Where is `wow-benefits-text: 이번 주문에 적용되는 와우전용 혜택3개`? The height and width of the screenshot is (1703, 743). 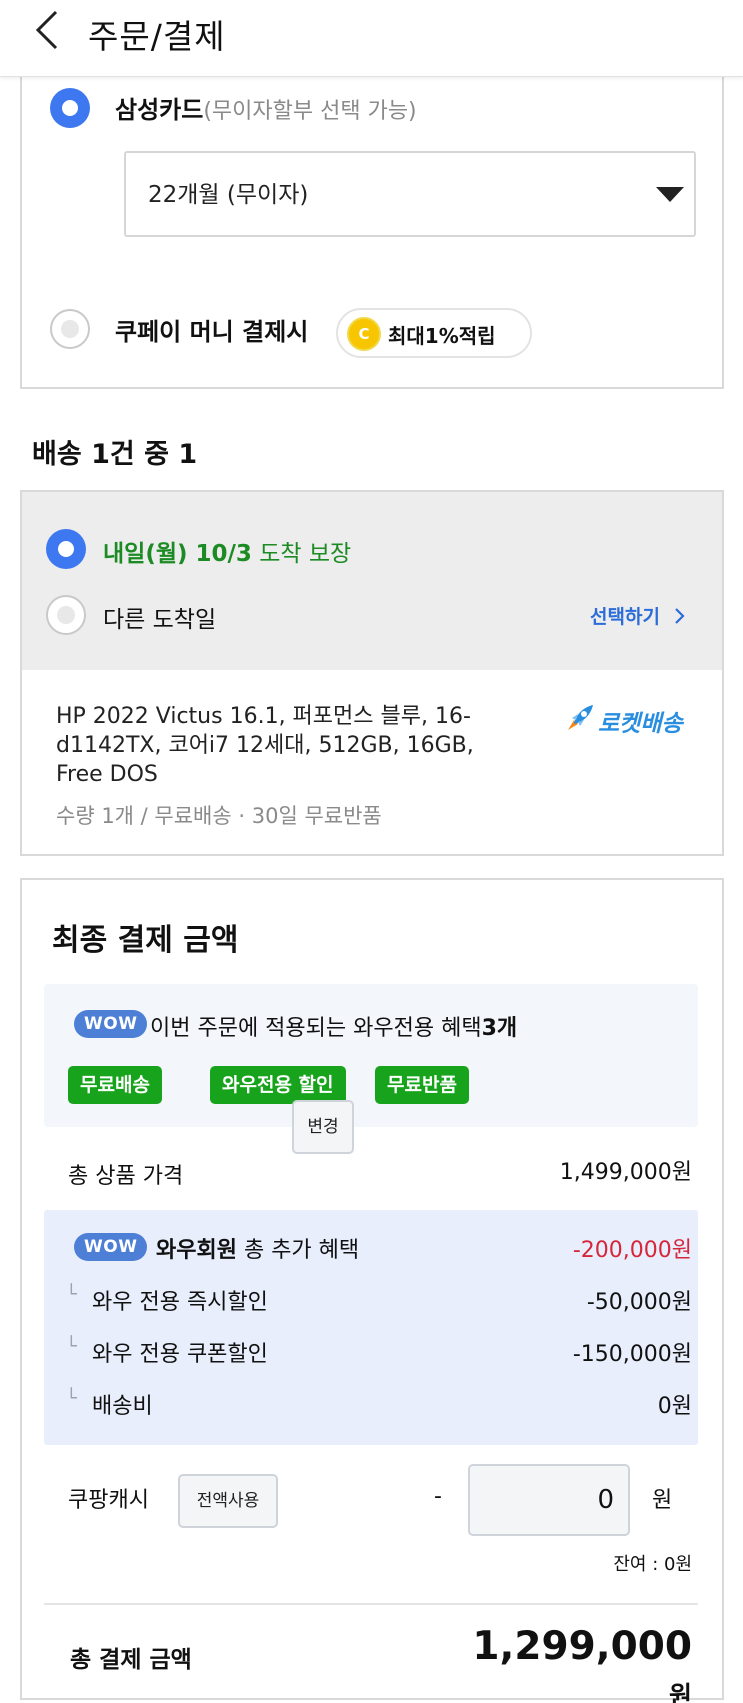
wow-benefits-text: 이번 주문에 적용되는 와우전용 혜택3개 is located at coordinates (333, 1026).